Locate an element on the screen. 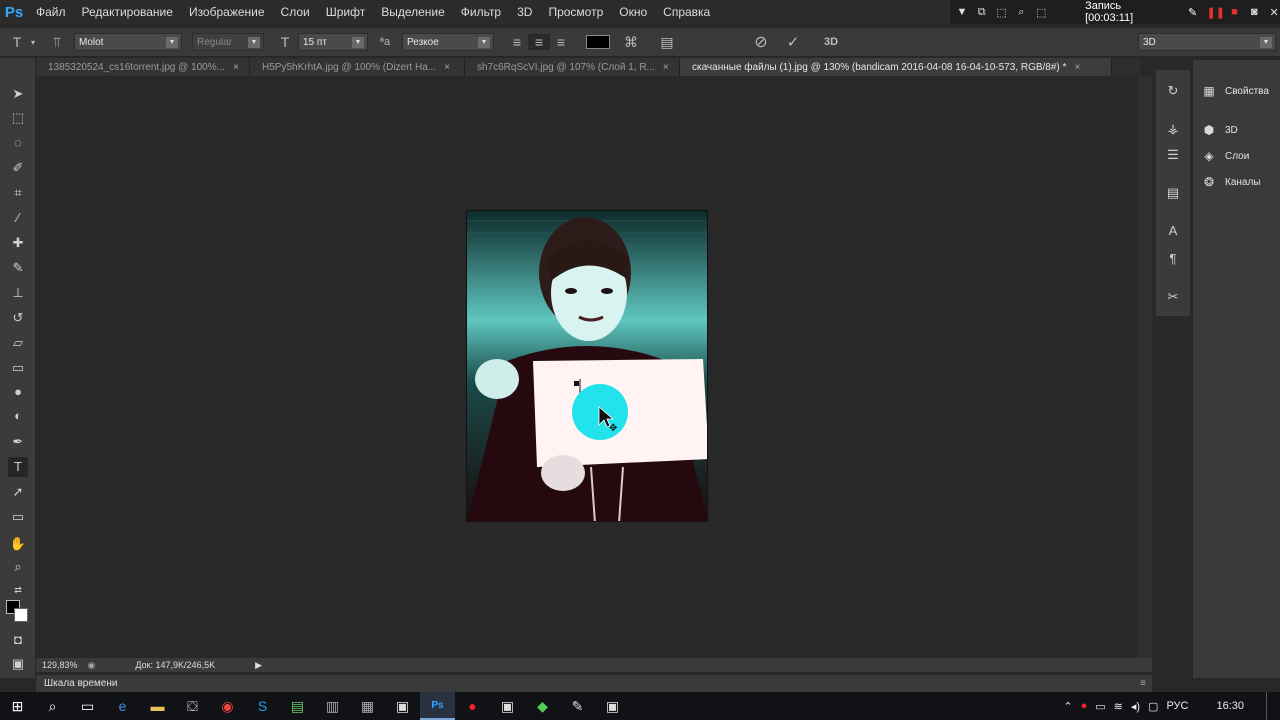 The width and height of the screenshot is (1280, 720). quick-mask-icon: ◘ is located at coordinates (18, 640).